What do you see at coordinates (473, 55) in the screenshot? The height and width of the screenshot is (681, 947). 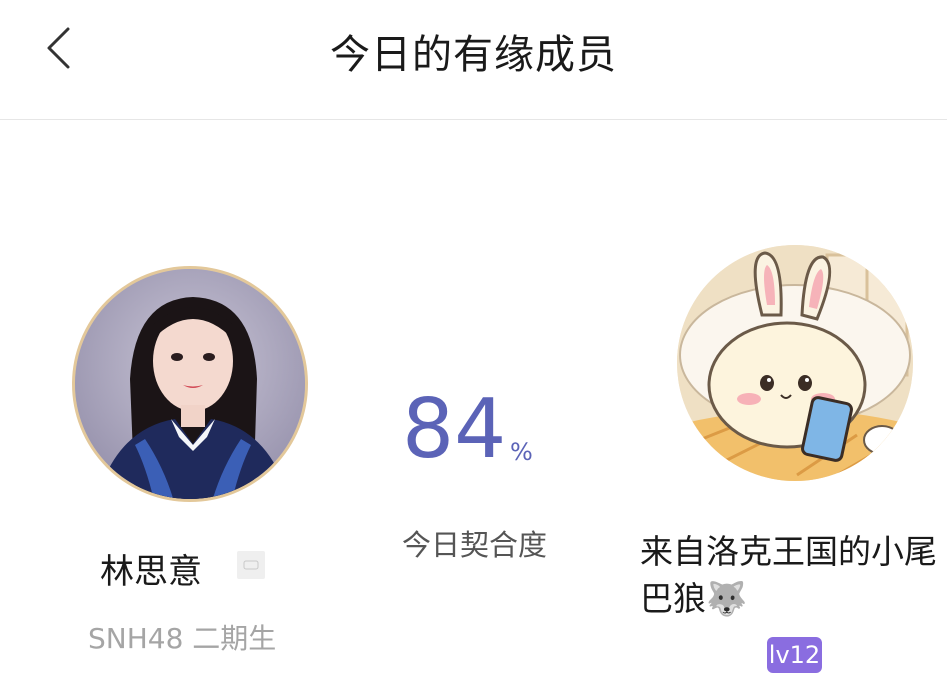 I see `page-title: 今日的有缘成员` at bounding box center [473, 55].